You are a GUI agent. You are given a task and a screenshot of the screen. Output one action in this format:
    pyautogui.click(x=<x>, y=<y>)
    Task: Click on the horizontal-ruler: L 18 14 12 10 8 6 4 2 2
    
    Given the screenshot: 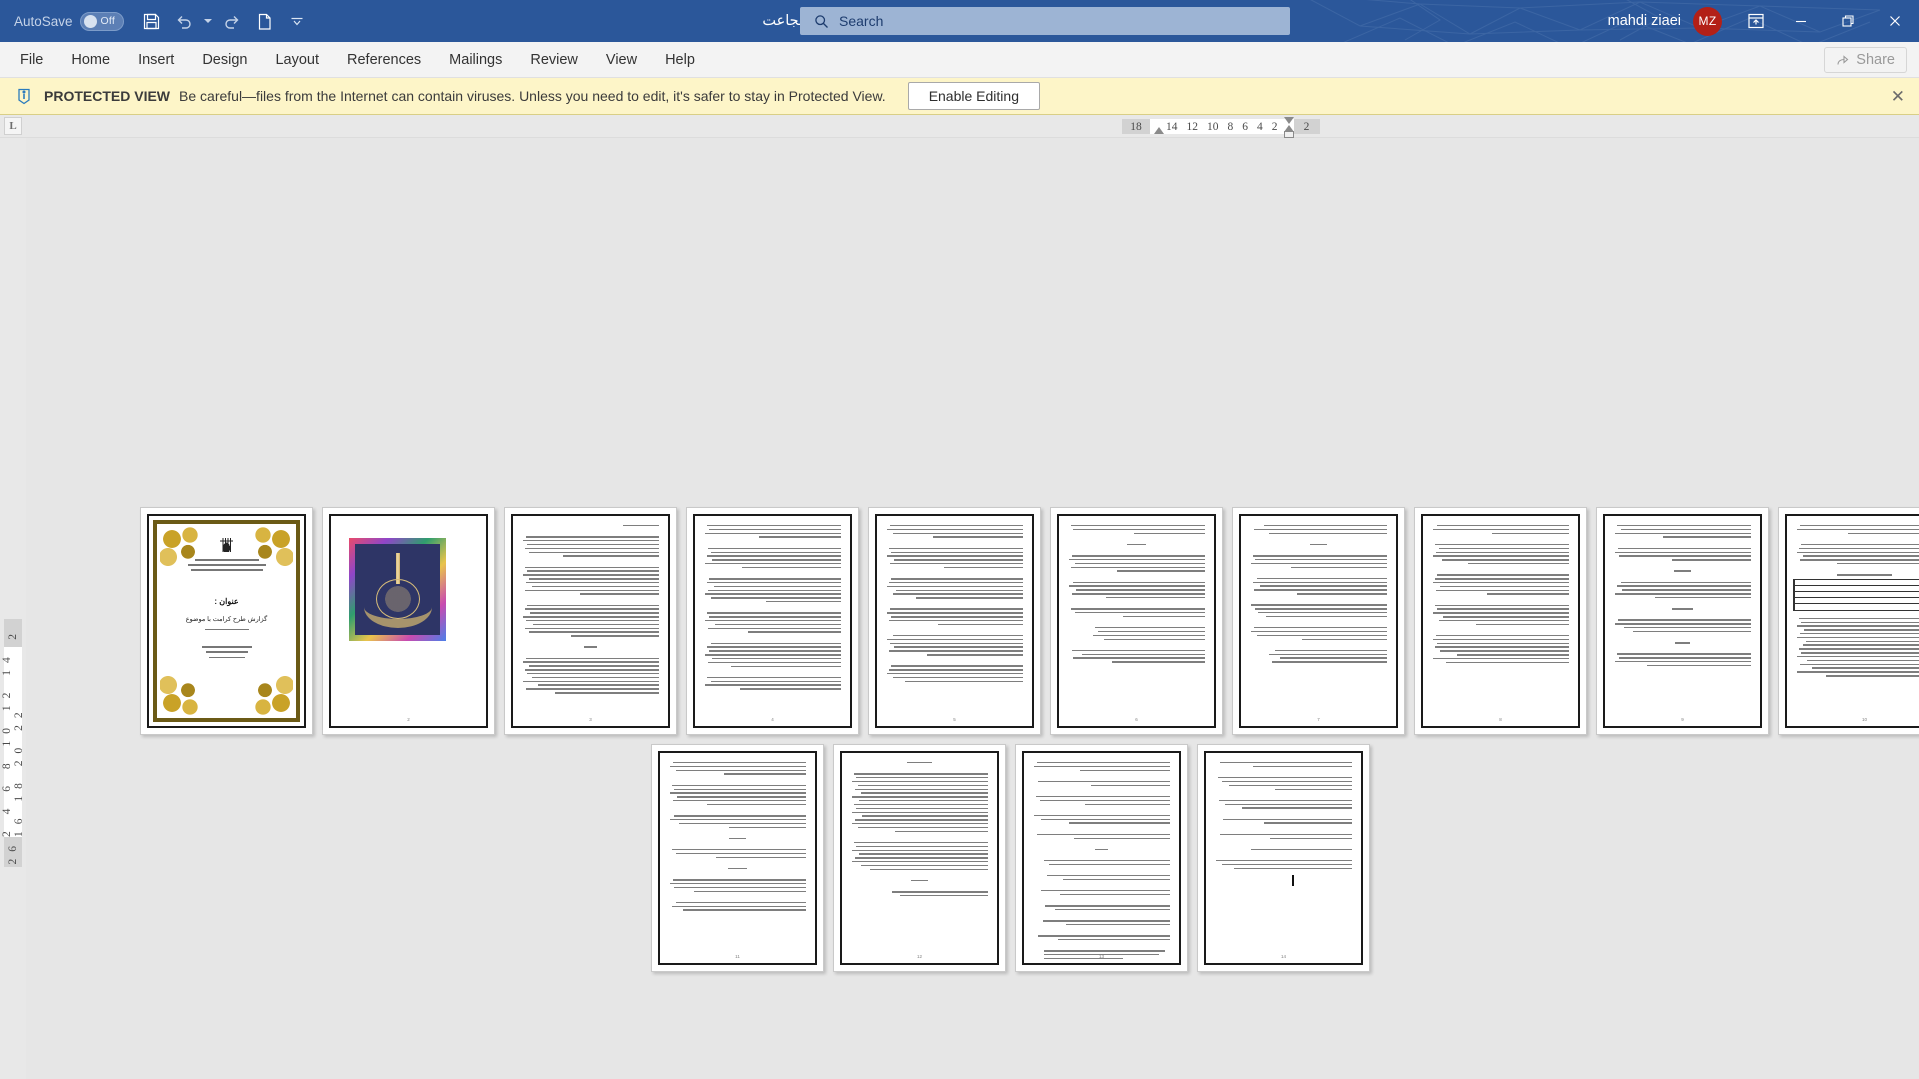 What is the action you would take?
    pyautogui.click(x=959, y=126)
    